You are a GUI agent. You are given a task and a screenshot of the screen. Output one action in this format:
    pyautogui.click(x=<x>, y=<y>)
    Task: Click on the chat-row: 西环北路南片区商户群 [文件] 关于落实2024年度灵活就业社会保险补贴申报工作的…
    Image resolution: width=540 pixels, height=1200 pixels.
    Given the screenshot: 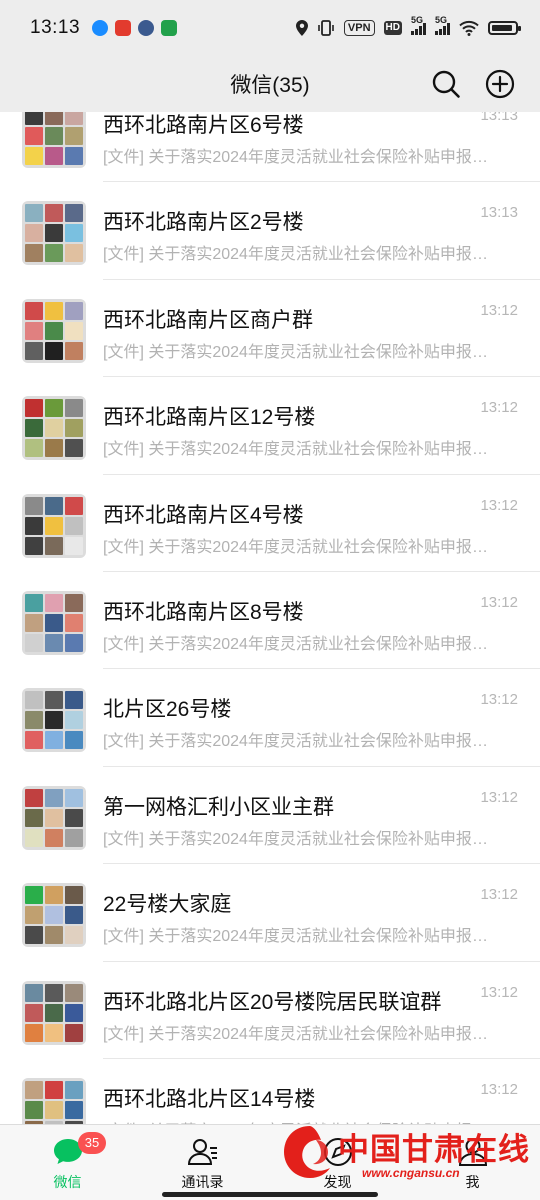 What is the action you would take?
    pyautogui.click(x=270, y=329)
    